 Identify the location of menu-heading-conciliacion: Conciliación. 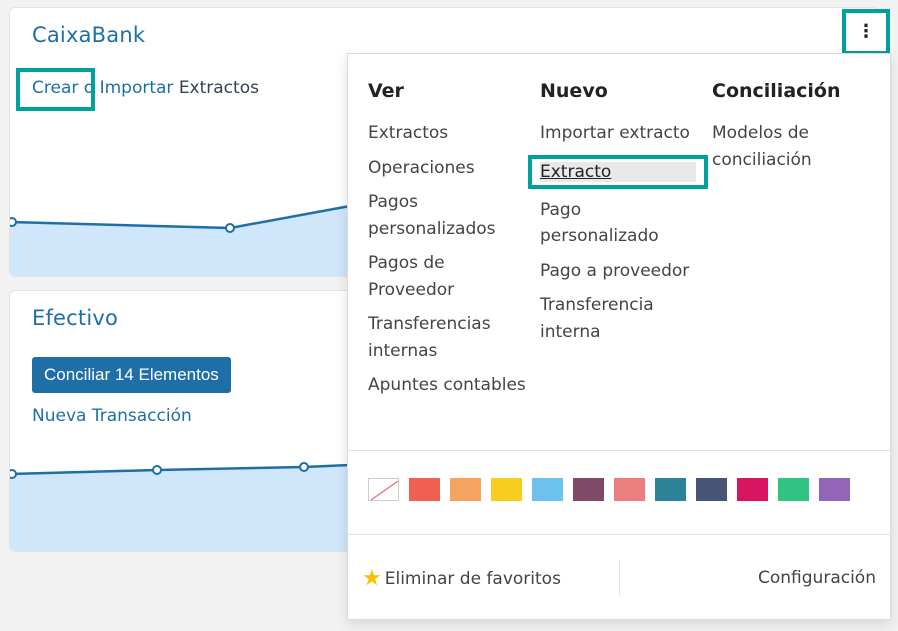
(776, 91).